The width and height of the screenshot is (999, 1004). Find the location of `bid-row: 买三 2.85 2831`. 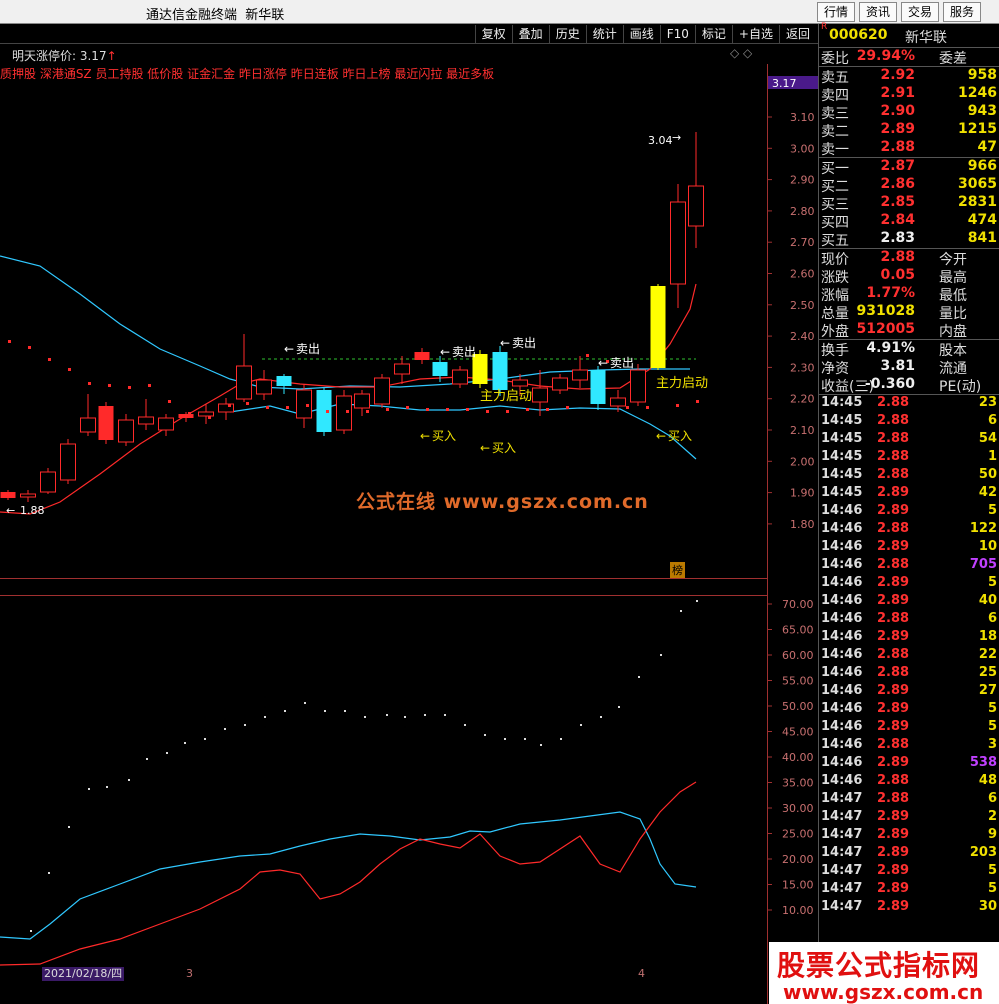

bid-row: 买三 2.85 2831 is located at coordinates (909, 203).